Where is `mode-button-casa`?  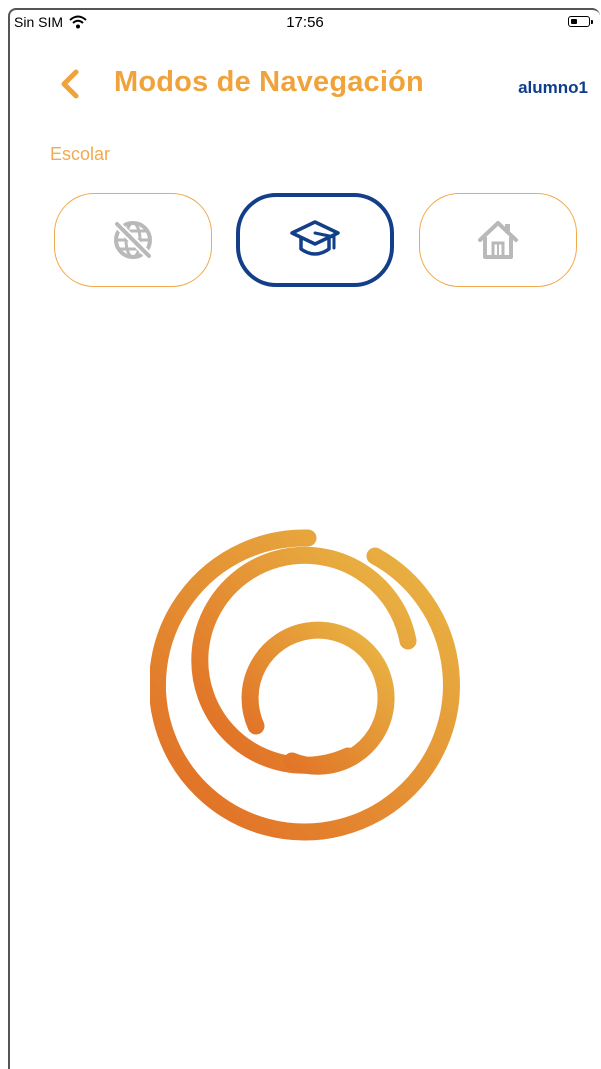 mode-button-casa is located at coordinates (498, 240).